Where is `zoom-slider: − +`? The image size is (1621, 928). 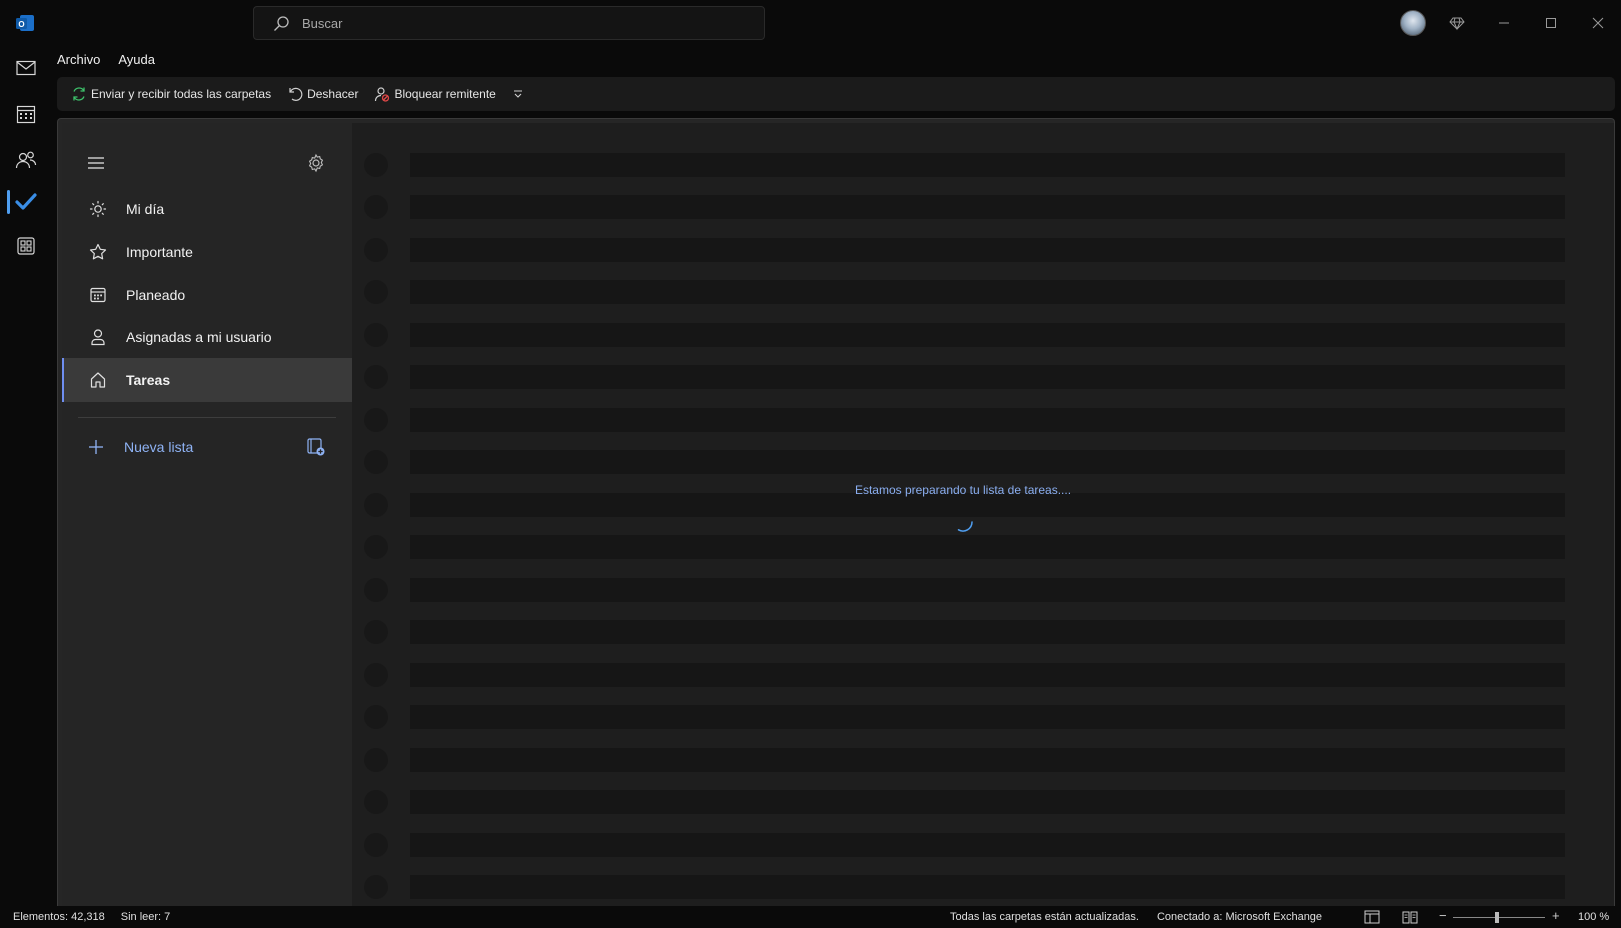
zoom-slider: − + is located at coordinates (1502, 916).